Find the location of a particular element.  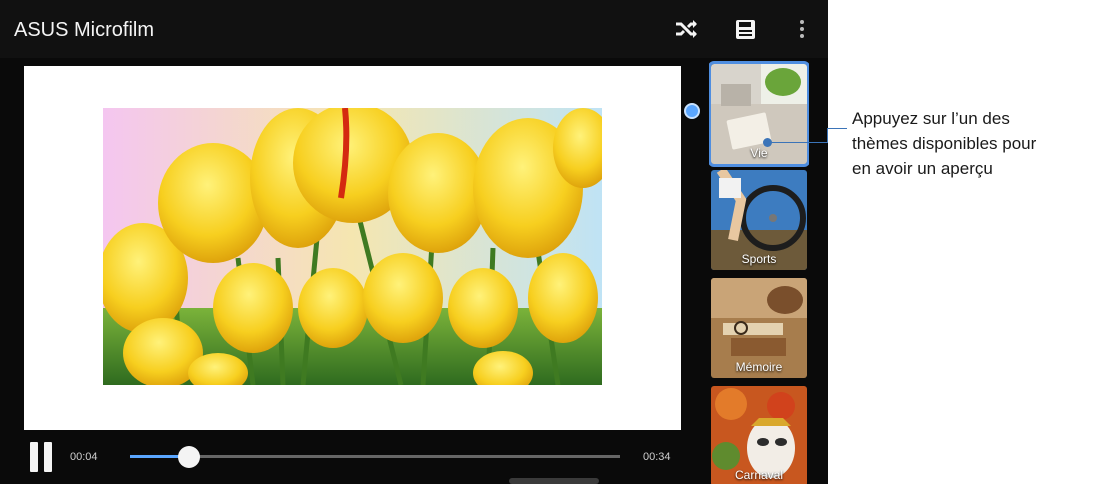

theme-label: Carnaval is located at coordinates (759, 475).